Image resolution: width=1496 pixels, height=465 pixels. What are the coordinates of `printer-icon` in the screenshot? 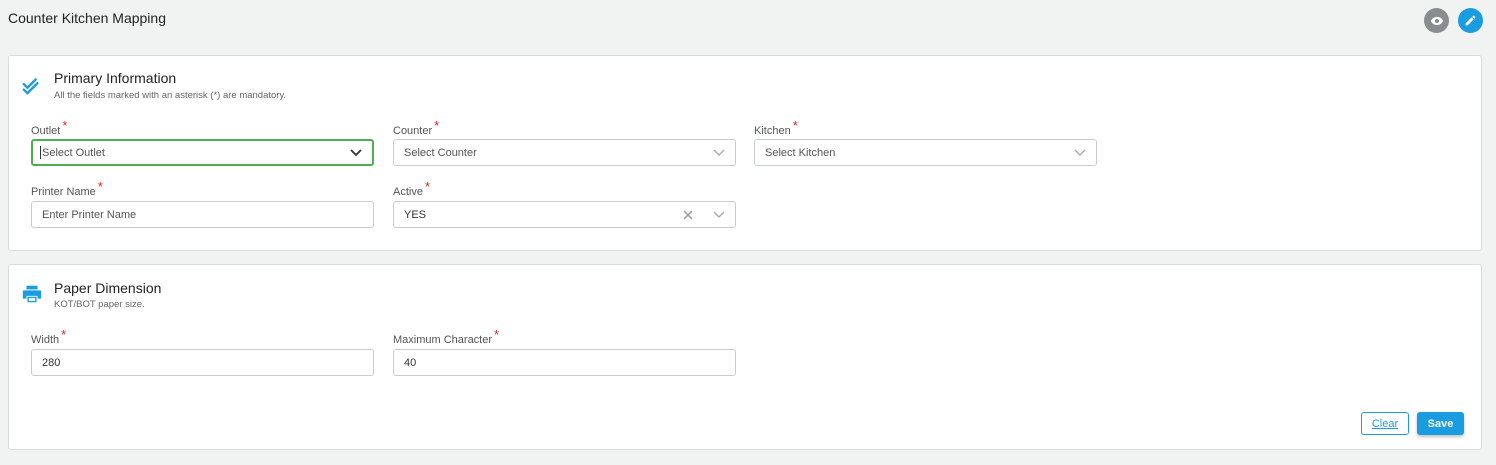 It's located at (32, 294).